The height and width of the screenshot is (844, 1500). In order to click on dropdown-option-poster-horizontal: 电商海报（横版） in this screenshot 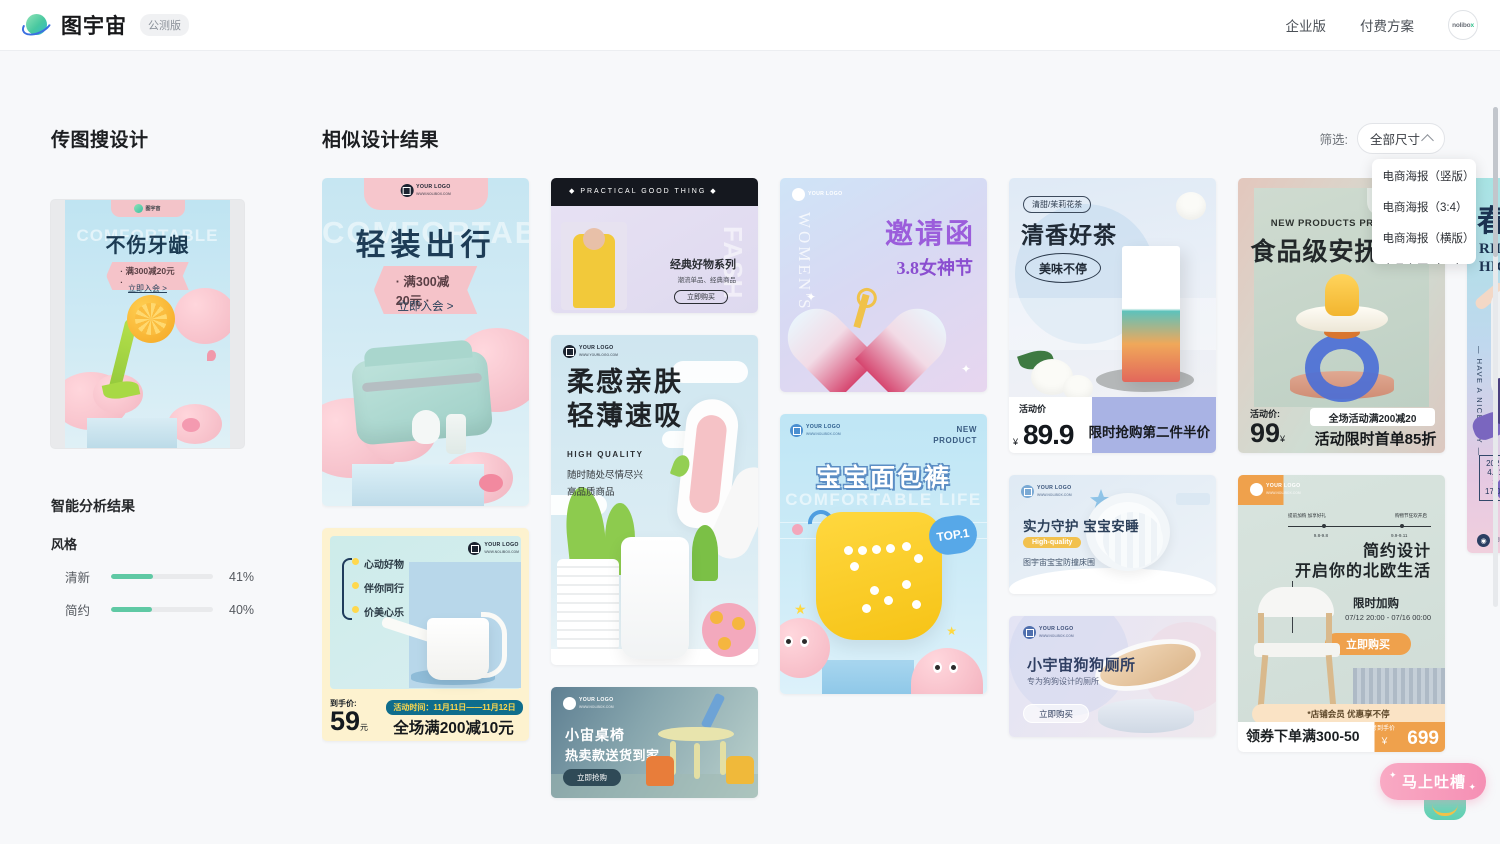, I will do `click(1424, 239)`.